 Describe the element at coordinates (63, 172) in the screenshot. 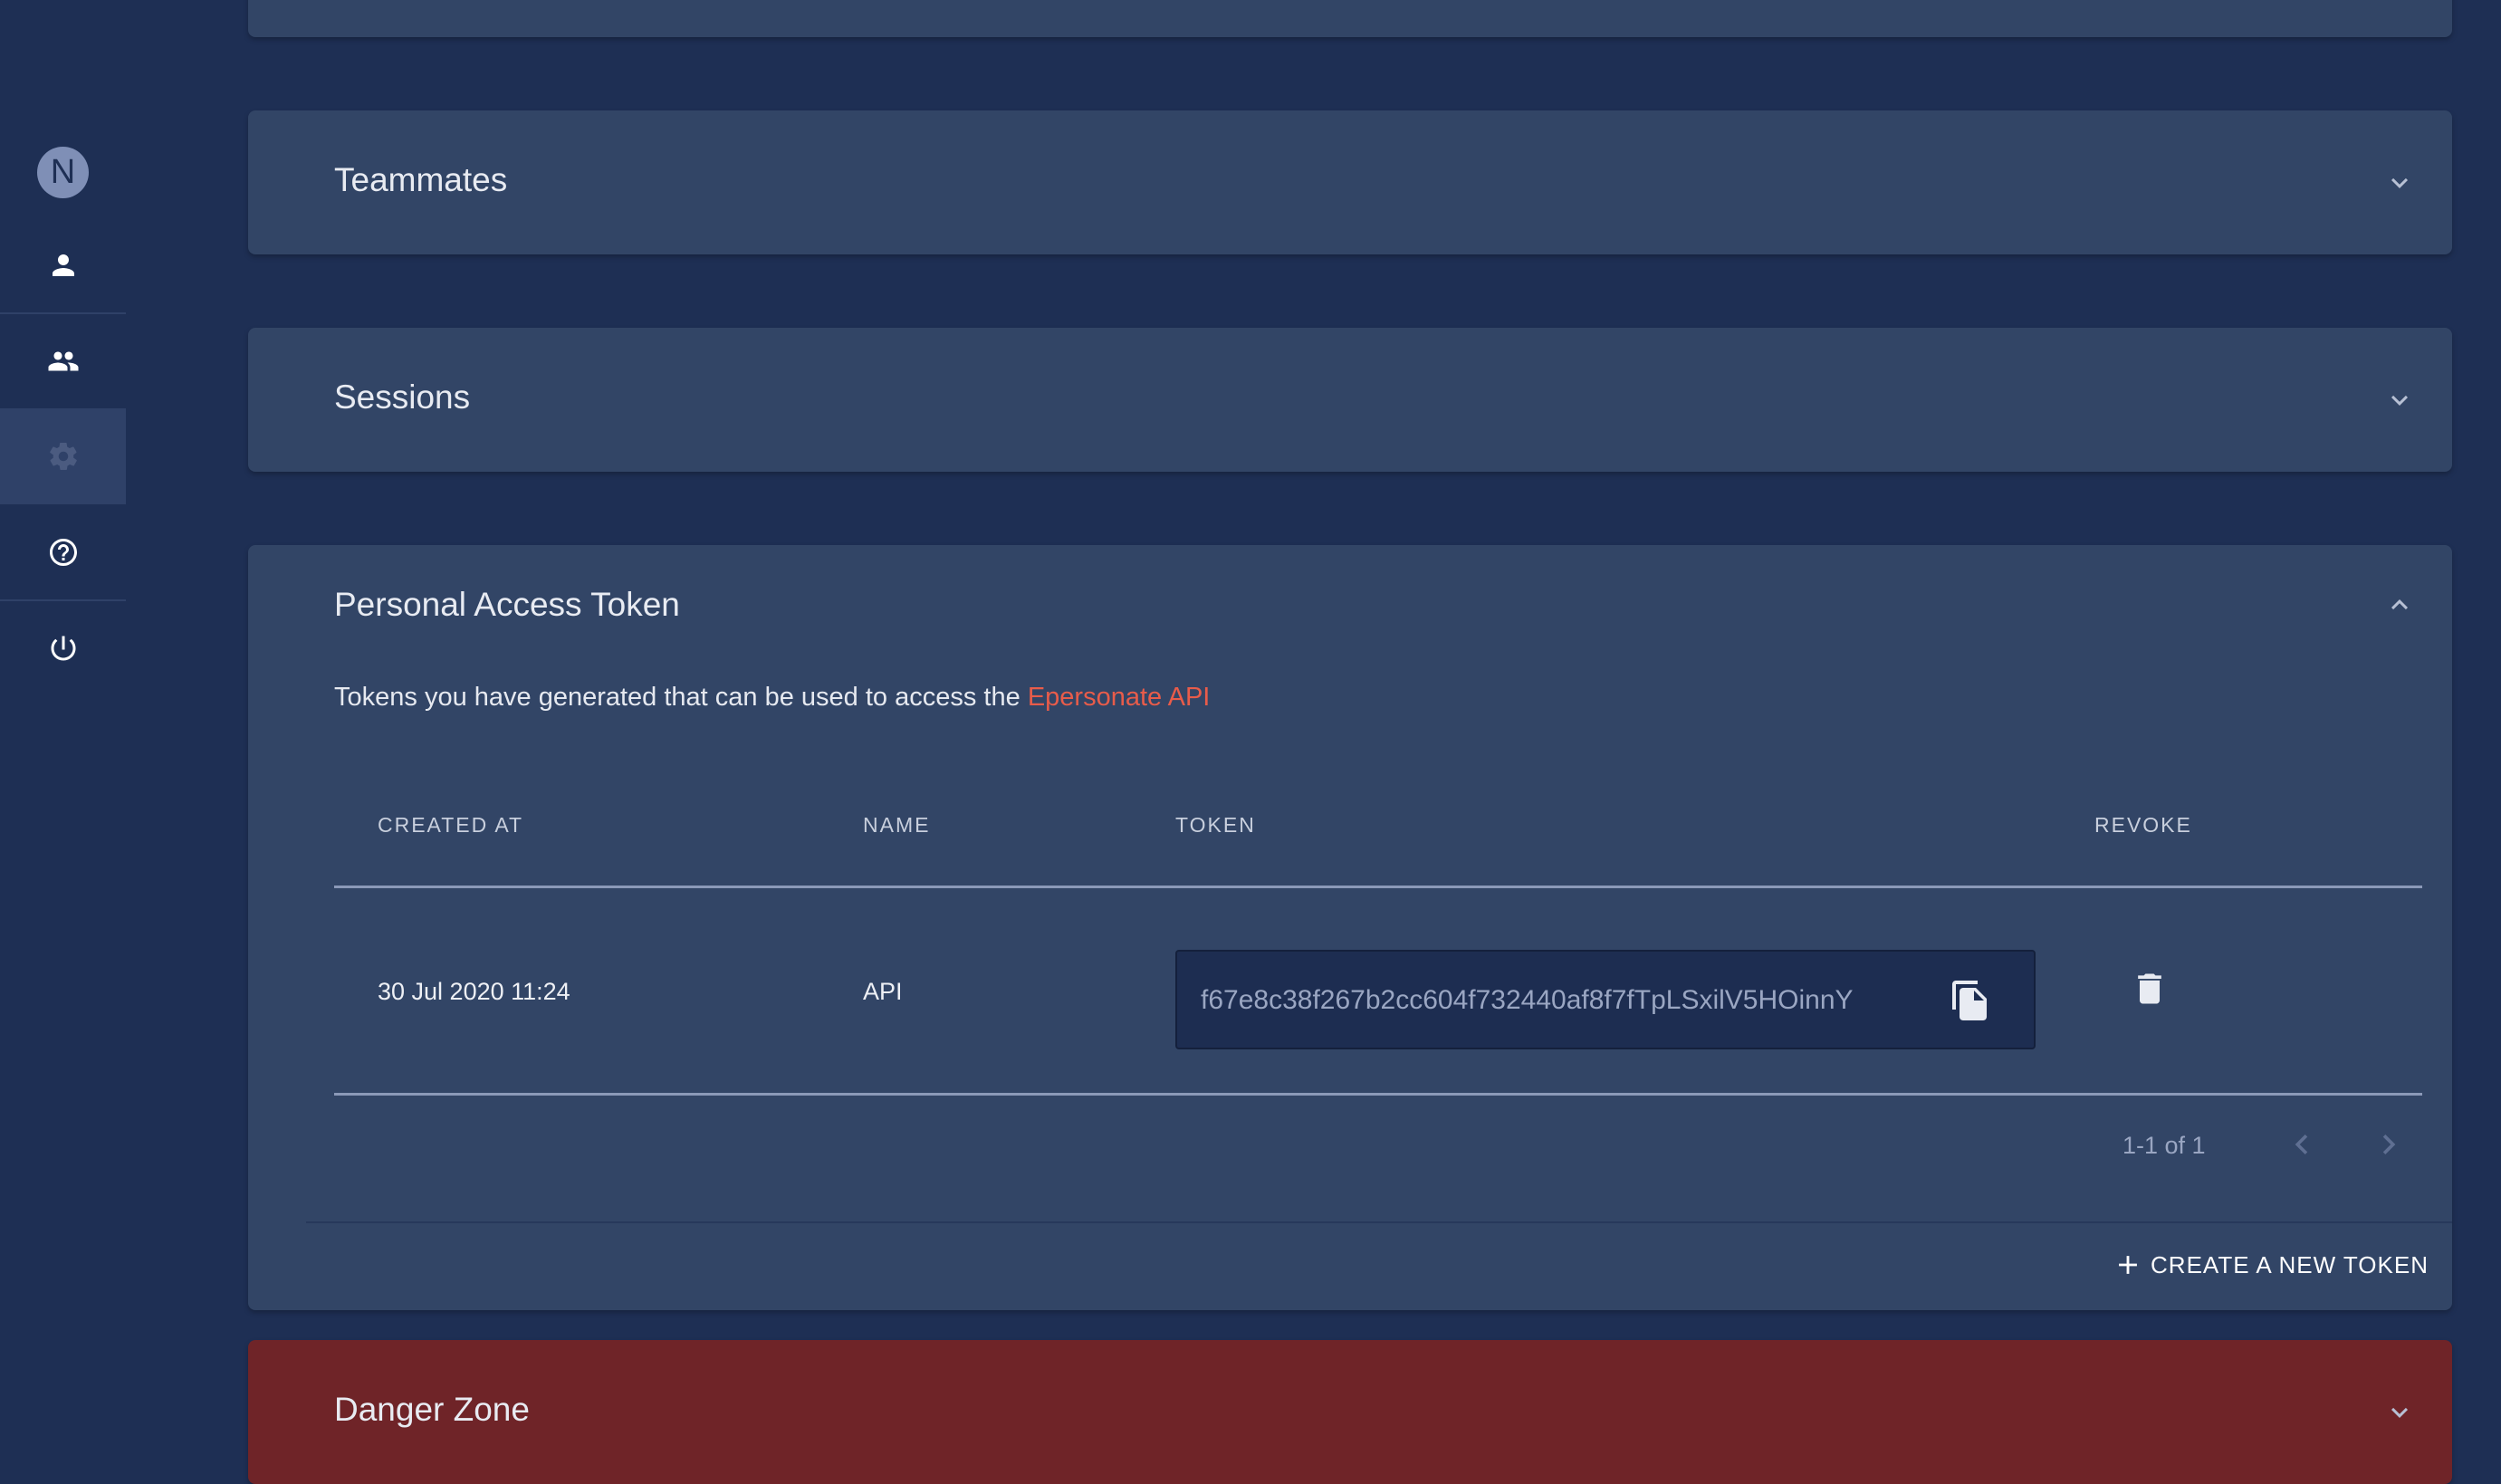

I see `avatar: N` at that location.